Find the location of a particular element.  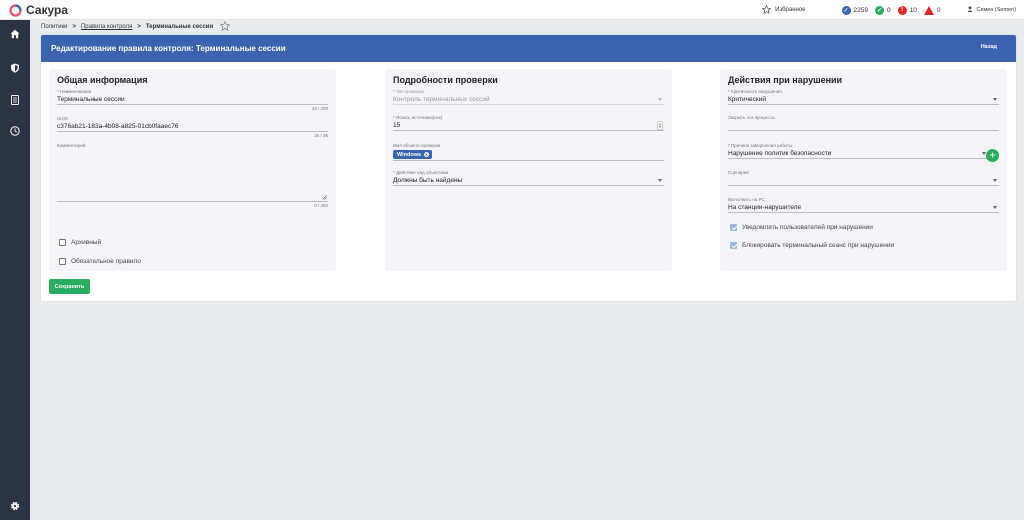

sidebar-item-home is located at coordinates (15, 34).